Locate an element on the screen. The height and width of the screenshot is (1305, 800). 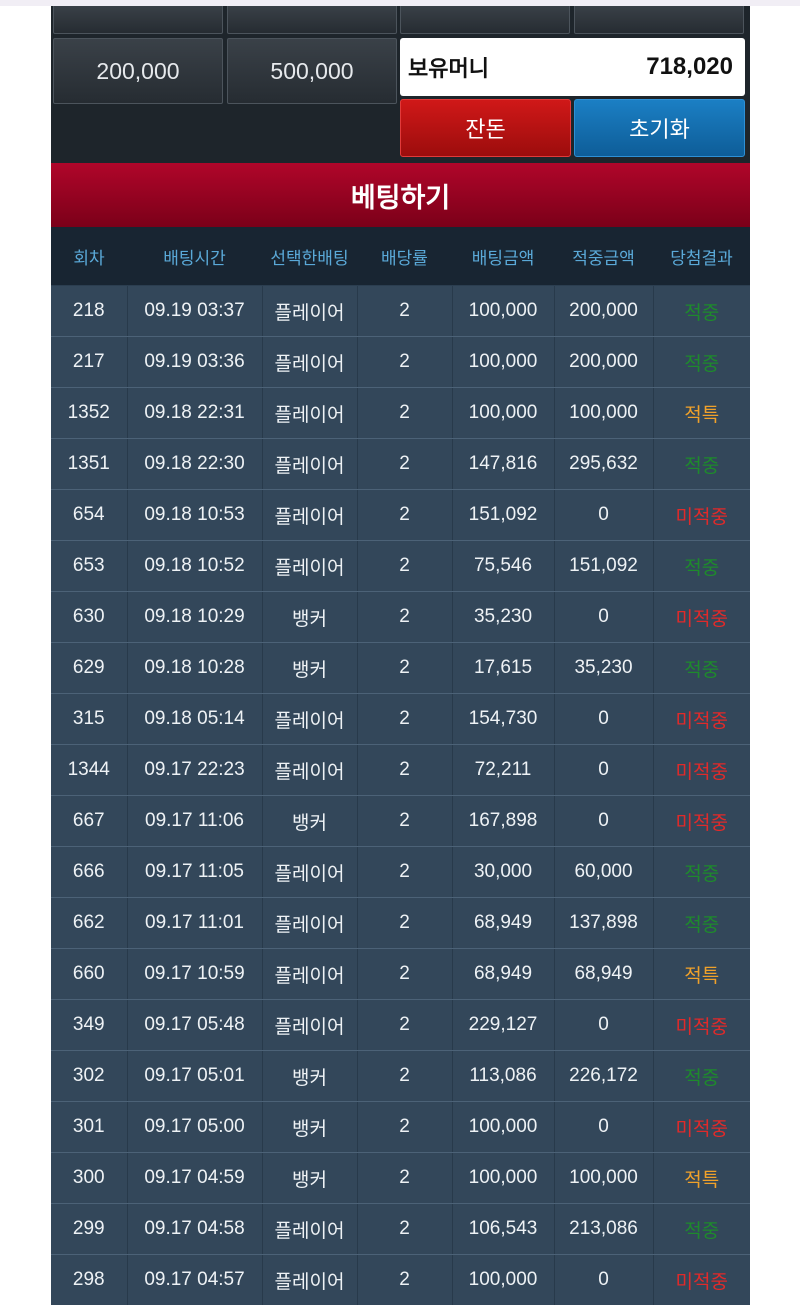
cell-time: 09.17 05:00 is located at coordinates (195, 1127).